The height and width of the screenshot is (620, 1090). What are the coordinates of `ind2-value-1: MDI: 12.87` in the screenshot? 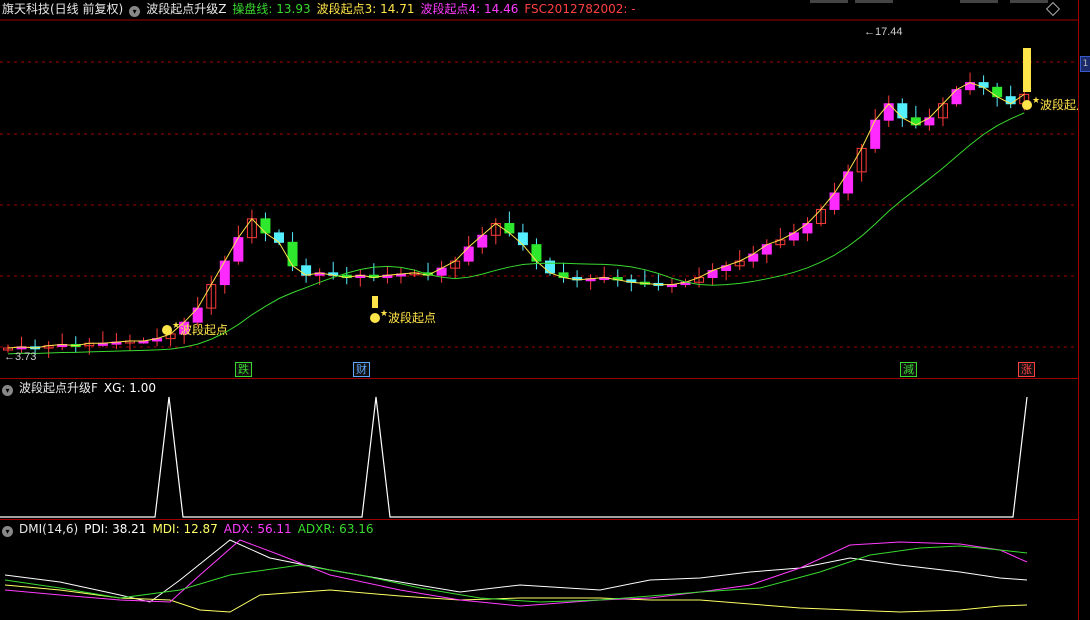 It's located at (185, 529).